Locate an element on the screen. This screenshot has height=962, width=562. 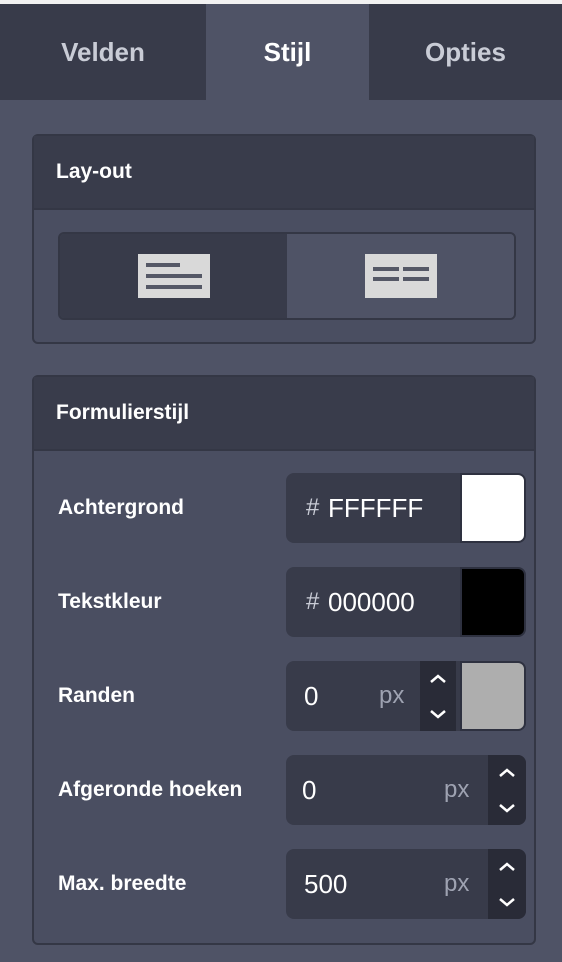
max-width-stepper is located at coordinates (507, 884).